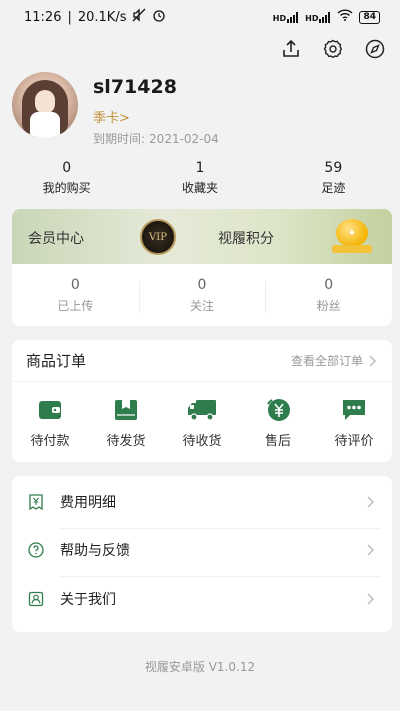 The image size is (400, 711). Describe the element at coordinates (66, 178) in the screenshot. I see `stat-purchases: 0 我的购买` at that location.